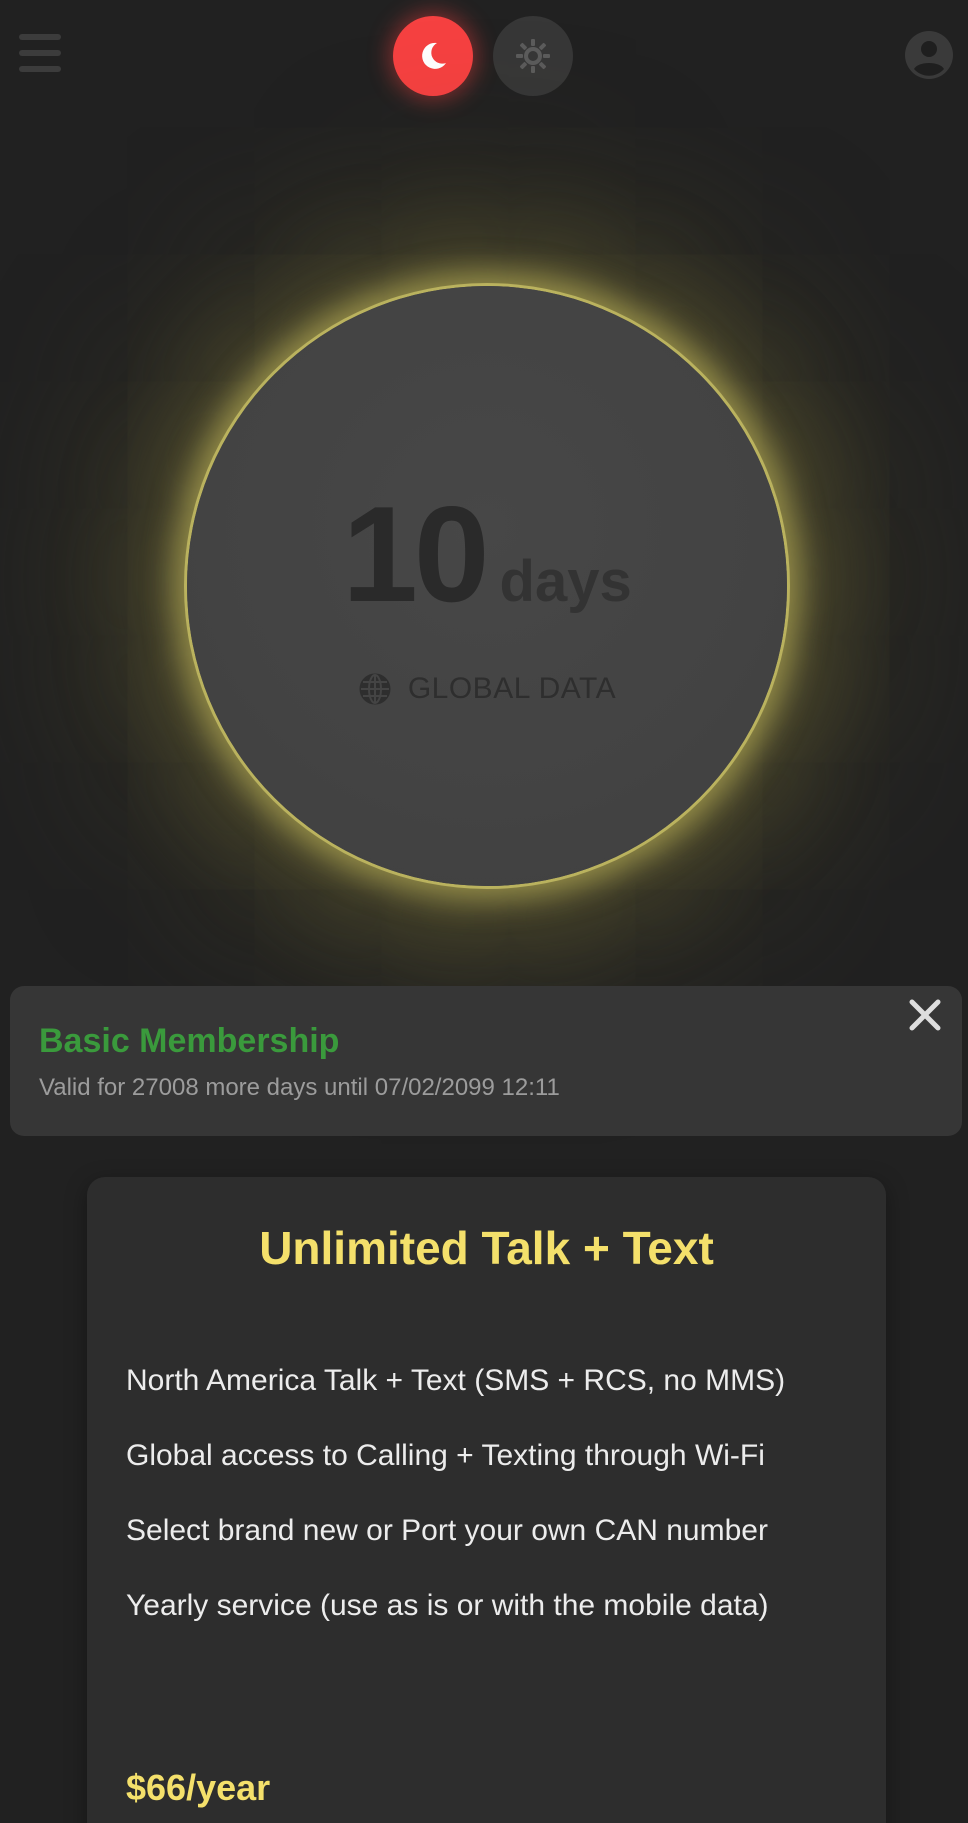 The image size is (968, 1823). What do you see at coordinates (486, 1248) in the screenshot?
I see `plan-title: Unlimited Talk + Text` at bounding box center [486, 1248].